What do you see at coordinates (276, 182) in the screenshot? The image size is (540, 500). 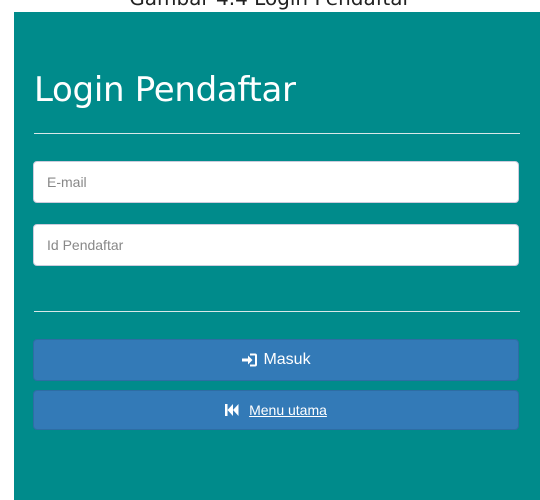 I see `email-field` at bounding box center [276, 182].